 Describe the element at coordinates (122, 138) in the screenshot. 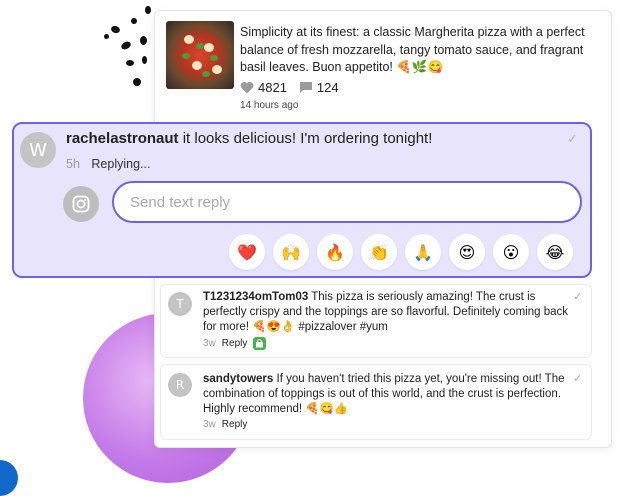

I see `comment-author: rachelastronaut` at that location.